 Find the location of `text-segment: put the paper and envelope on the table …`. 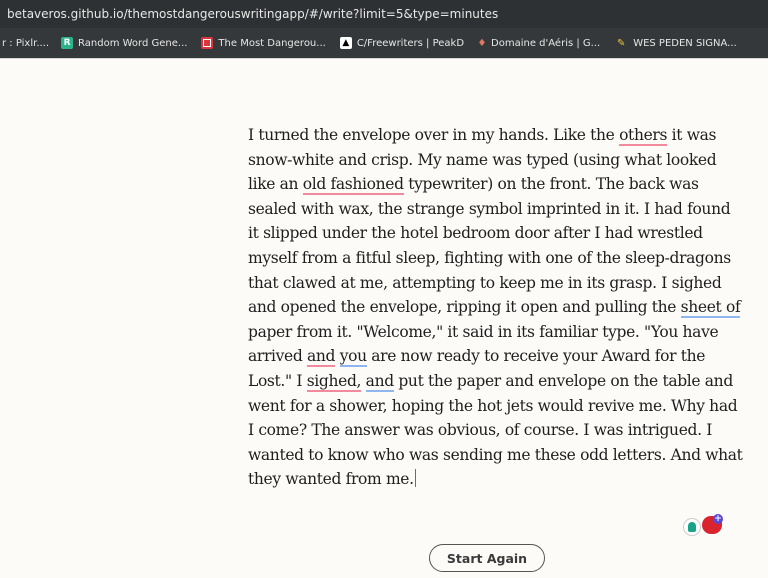

text-segment: put the paper and envelope on the table … is located at coordinates (563, 380).